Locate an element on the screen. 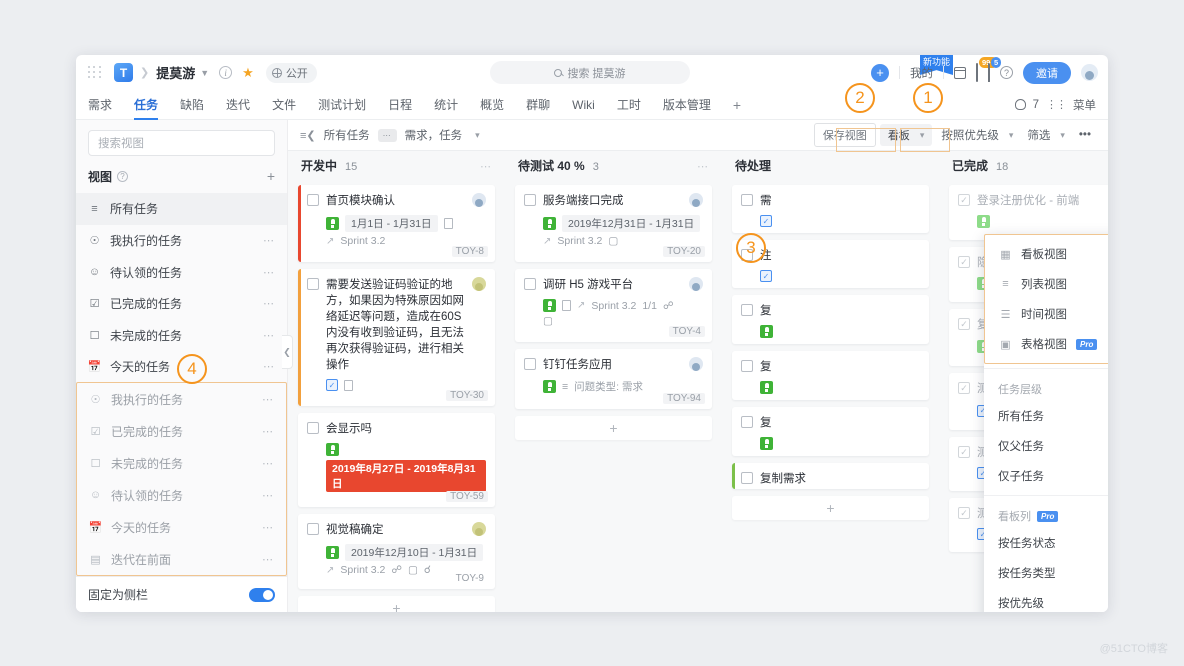  tab-version-management: 版本管理 is located at coordinates (687, 105).